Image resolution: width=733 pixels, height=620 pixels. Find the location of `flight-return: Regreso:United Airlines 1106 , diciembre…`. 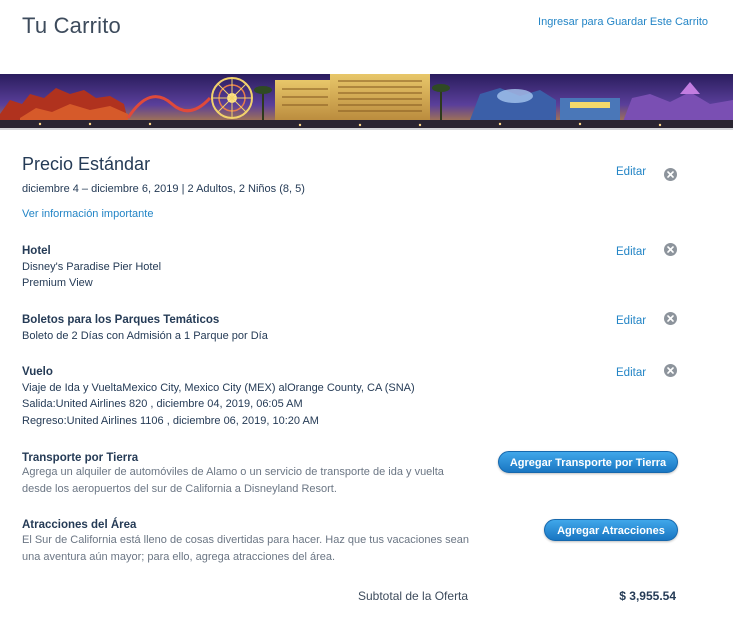

flight-return: Regreso:United Airlines 1106 , diciembre… is located at coordinates (170, 421).